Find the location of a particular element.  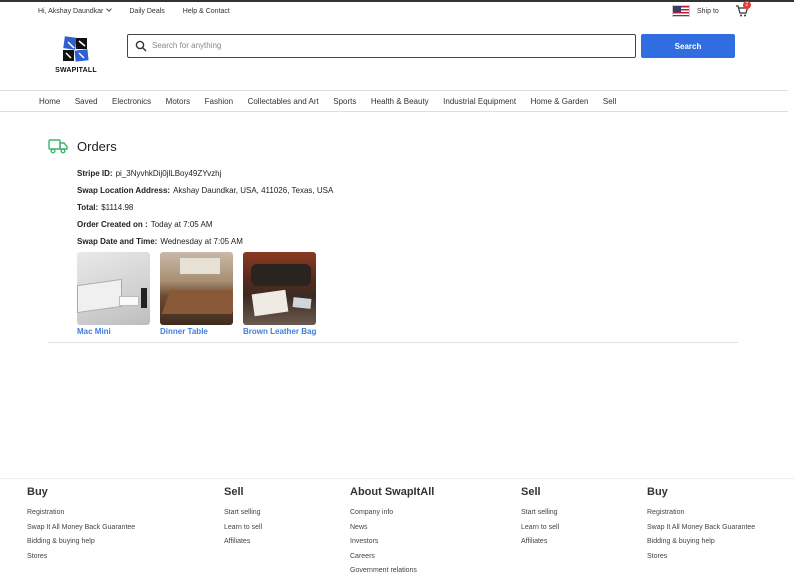

chevron-down-icon is located at coordinates (109, 9).